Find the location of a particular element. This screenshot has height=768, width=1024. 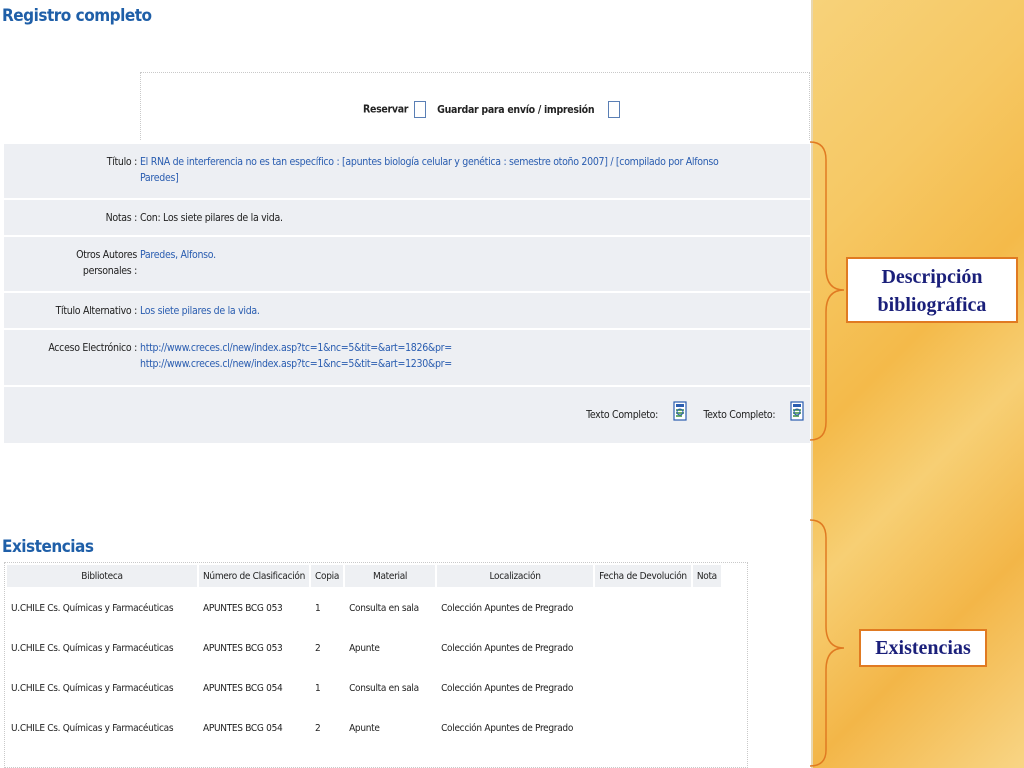

save-label: Guardar para envío / impresión is located at coordinates (516, 109).